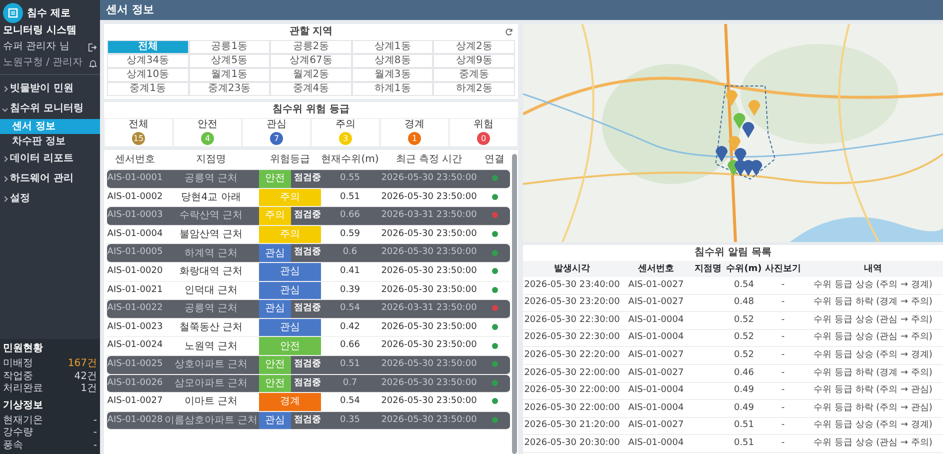 This screenshot has height=454, width=943. What do you see at coordinates (50, 199) in the screenshot?
I see `menu-item: 설정` at bounding box center [50, 199].